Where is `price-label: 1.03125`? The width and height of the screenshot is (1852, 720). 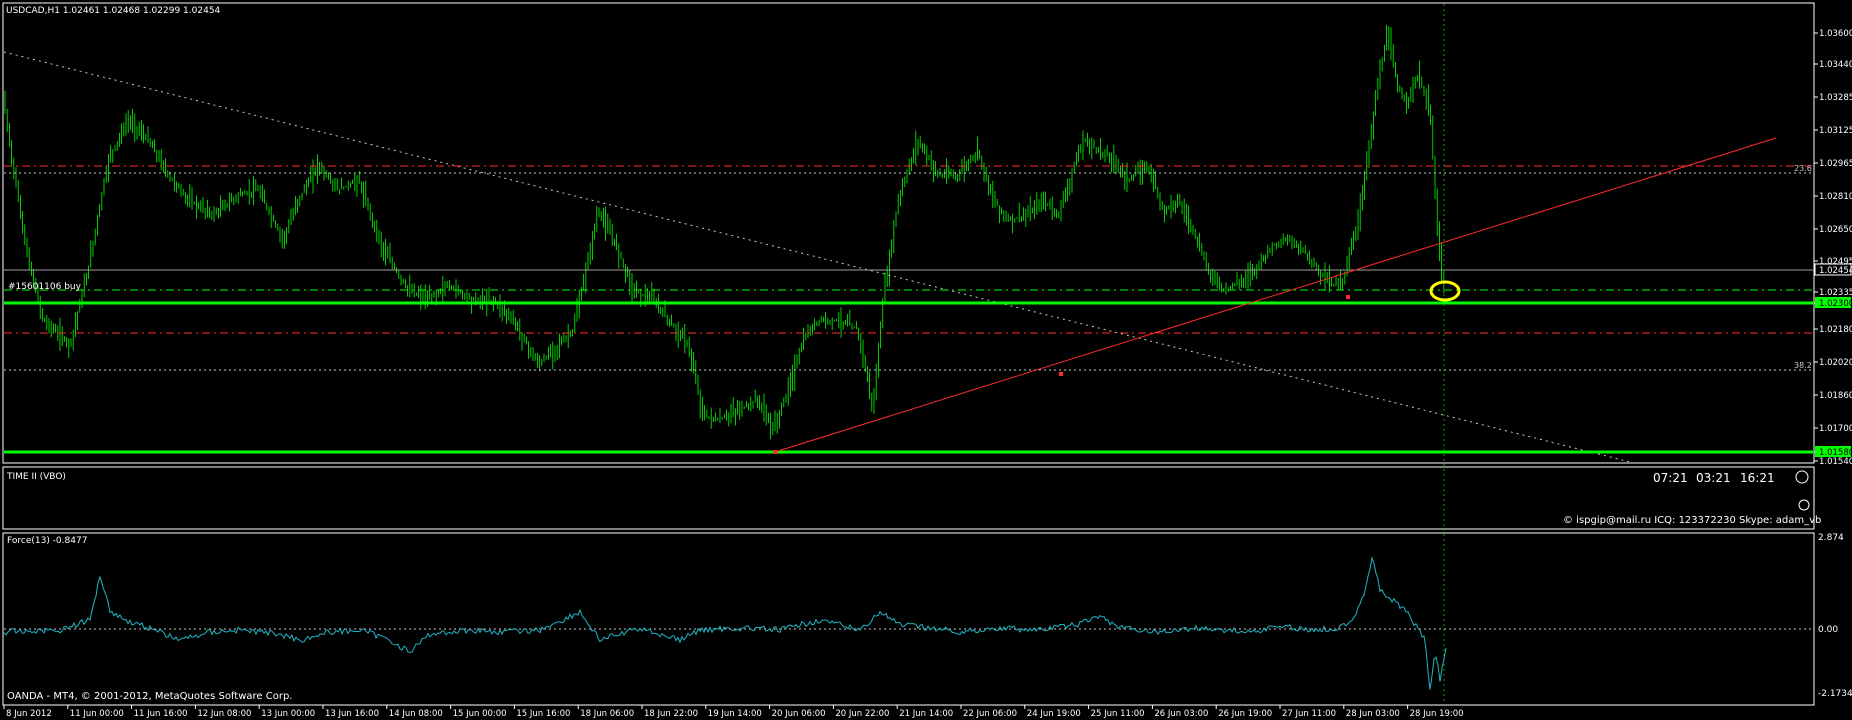
price-label: 1.03125 is located at coordinates (1835, 131).